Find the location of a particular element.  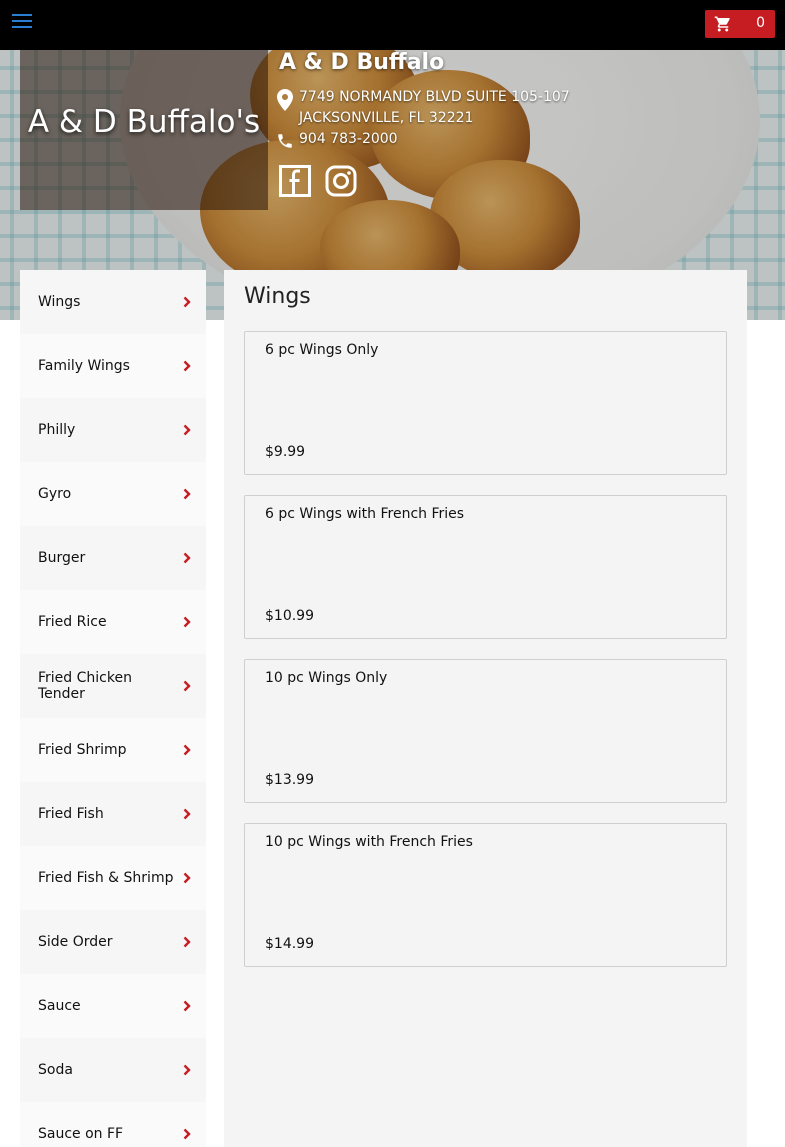

sidebar-item-label: Fried Chicken Tender is located at coordinates (85, 686).